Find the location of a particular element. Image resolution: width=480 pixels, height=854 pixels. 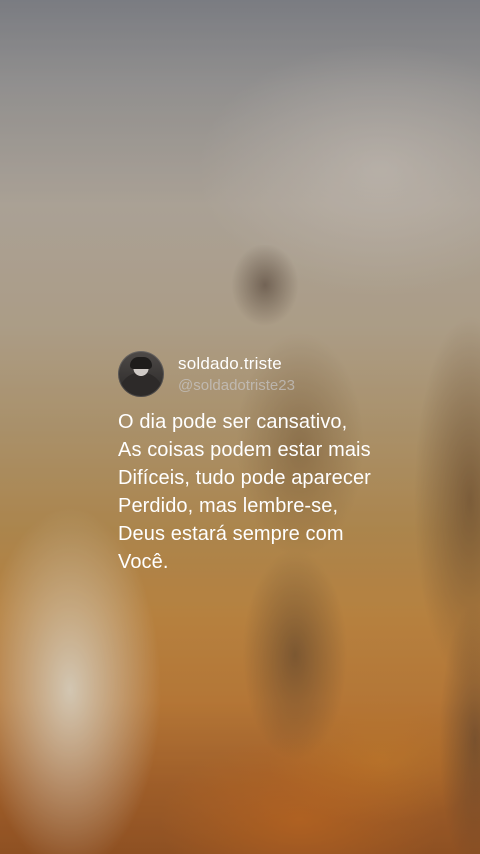

post-text-line: O dia pode ser cansativo, is located at coordinates (233, 422).